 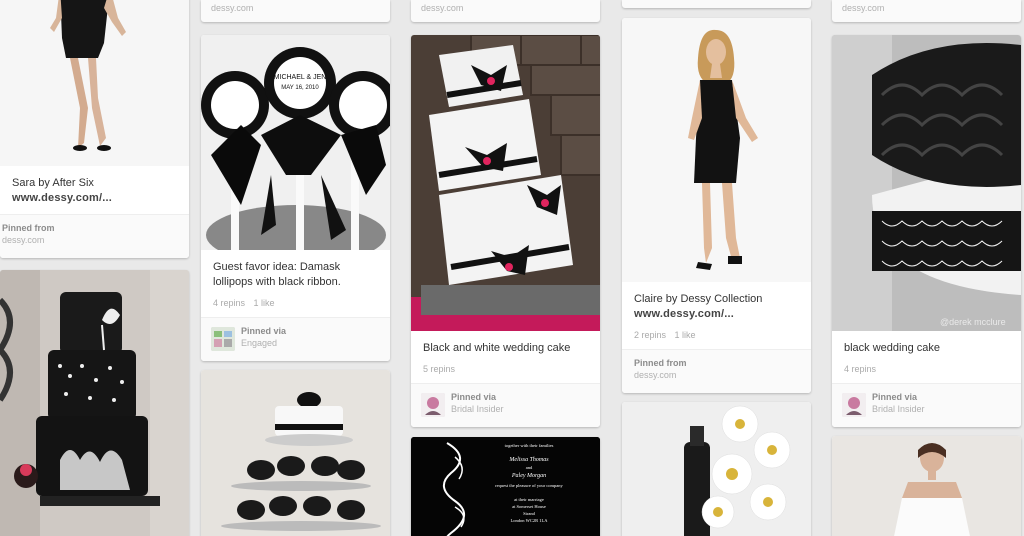 I want to click on pin-caption: Black and white wedding cake, so click(x=497, y=348).